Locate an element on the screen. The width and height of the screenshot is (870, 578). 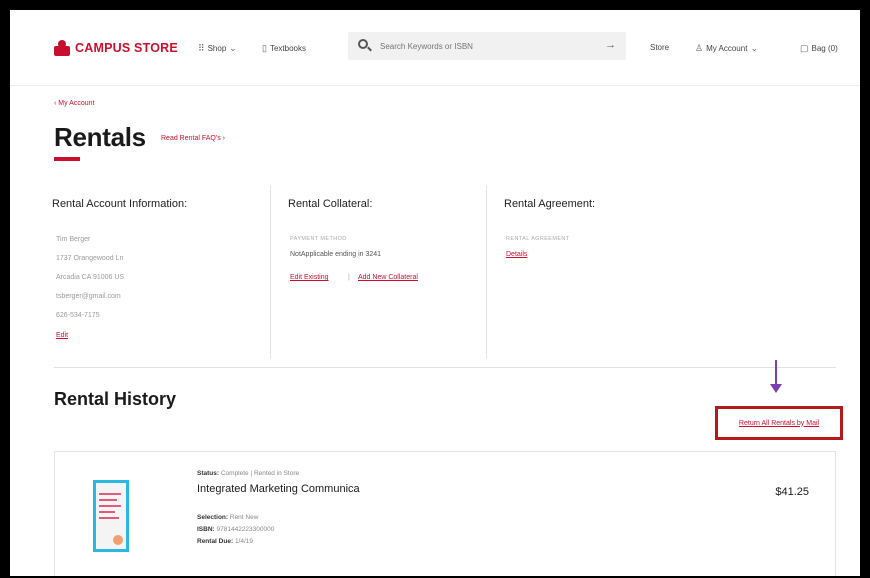
breadcrumb-label: My Account is located at coordinates (76, 103).